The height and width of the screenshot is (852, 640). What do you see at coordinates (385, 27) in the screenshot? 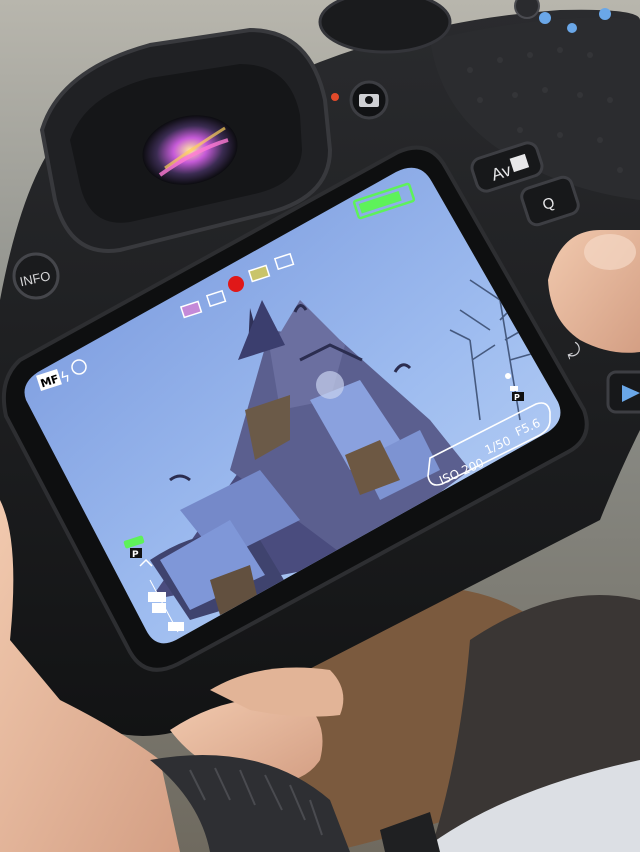
I see `mode-dial` at bounding box center [385, 27].